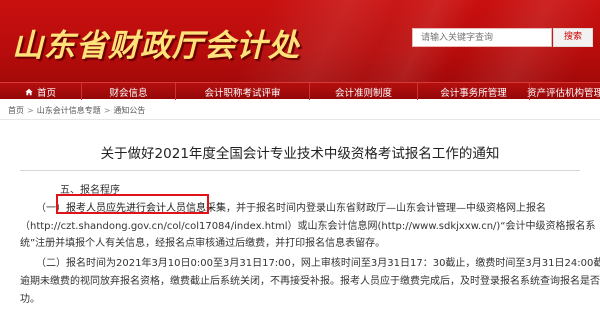 Image resolution: width=600 pixels, height=312 pixels. I want to click on nav-item-appraisal-management: 资产评估机构管理, so click(563, 91).